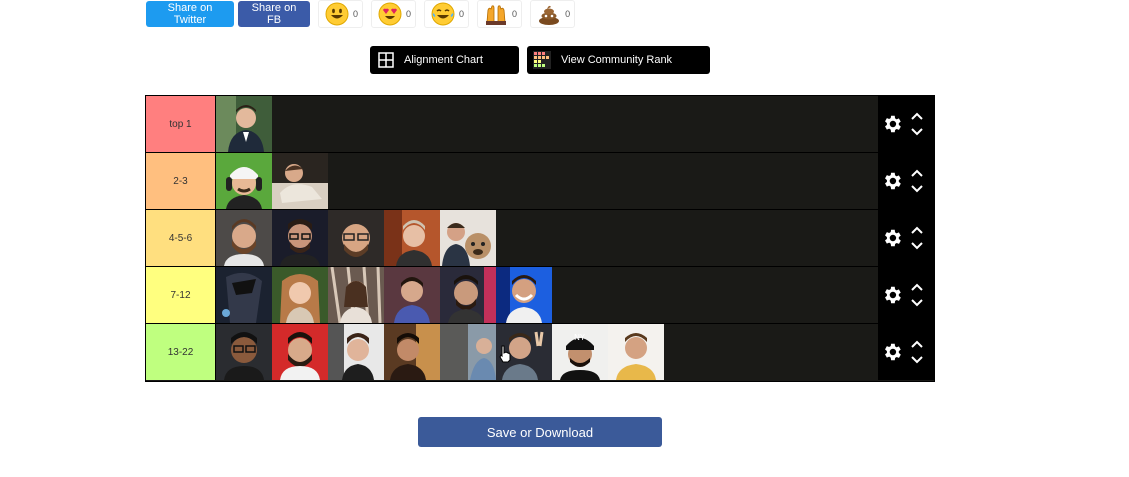  Describe the element at coordinates (181, 352) in the screenshot. I see `tier-label: 13-22` at that location.